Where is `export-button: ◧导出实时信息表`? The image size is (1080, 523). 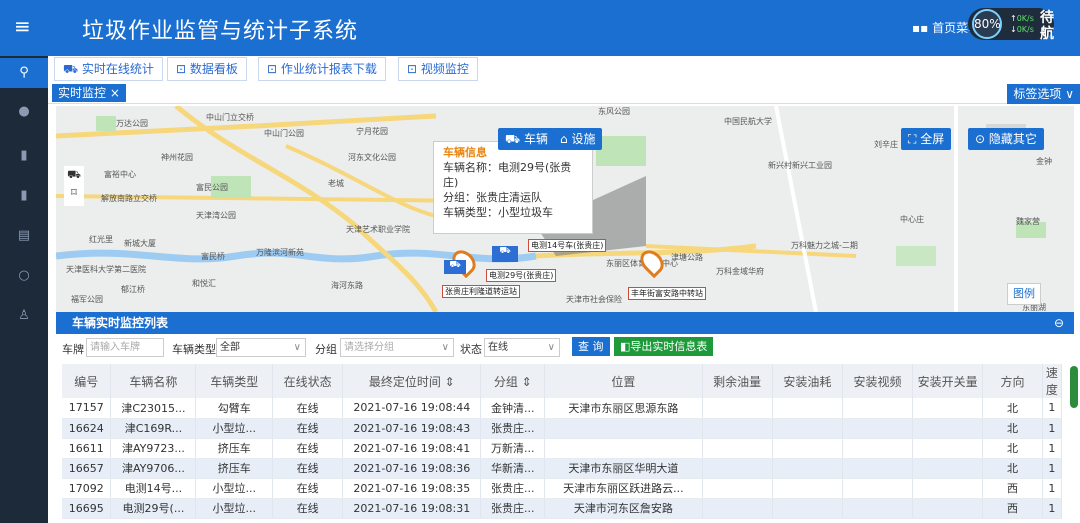 export-button: ◧导出实时信息表 is located at coordinates (664, 346).